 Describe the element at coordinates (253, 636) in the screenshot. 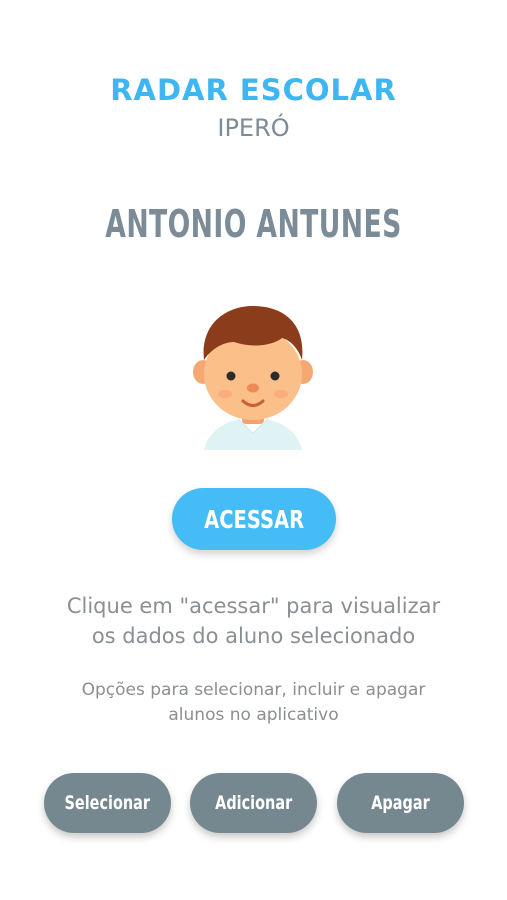

I see `access-hint-line2: os dados do aluno selecionado` at that location.